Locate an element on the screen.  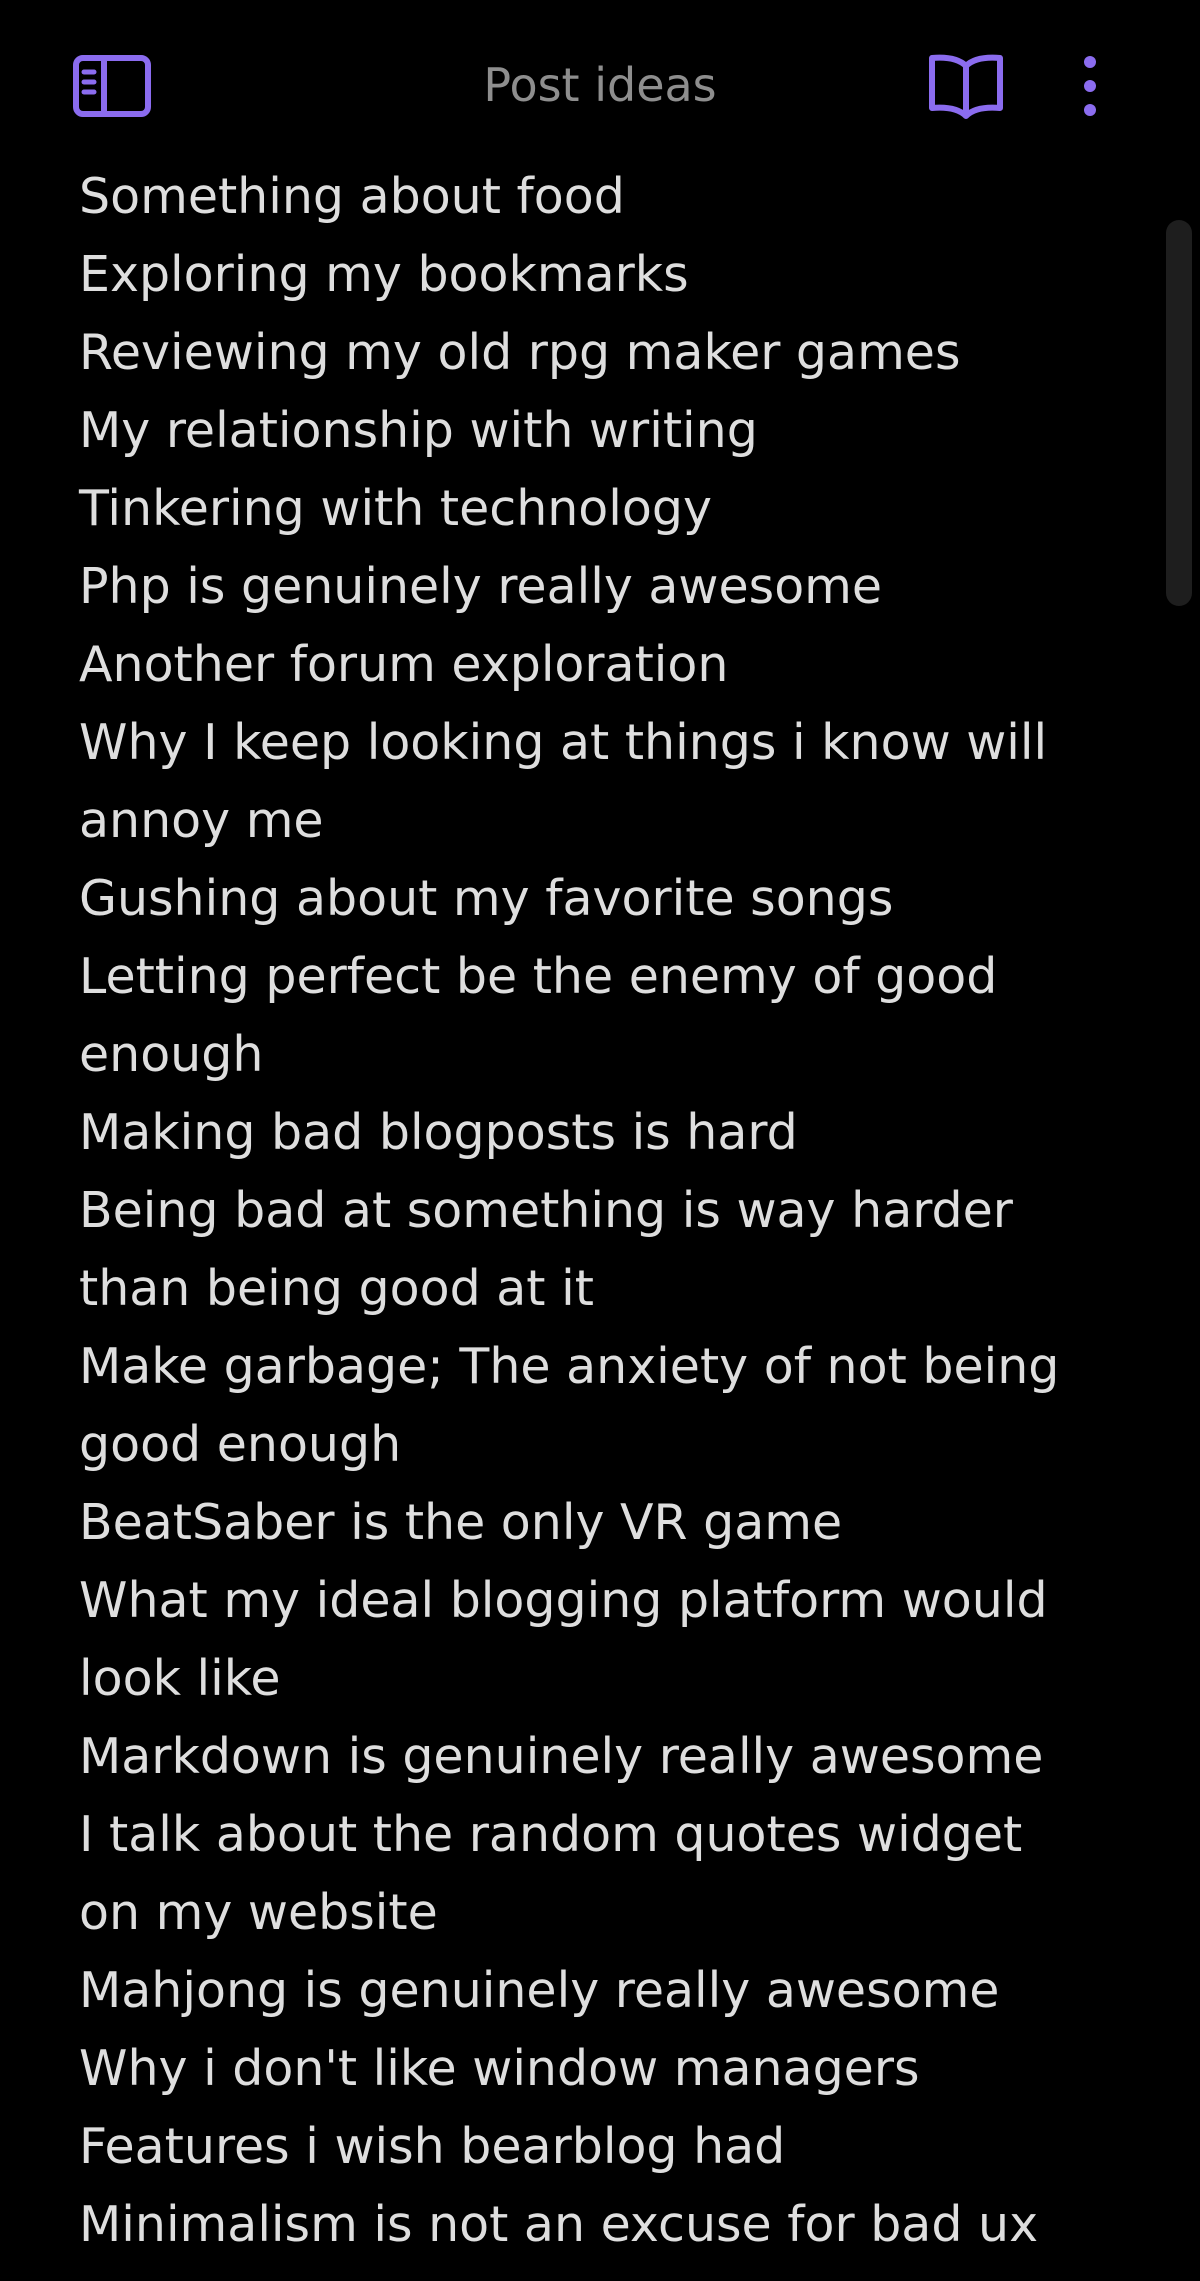
note-line: Something about food is located at coordinates (352, 196).